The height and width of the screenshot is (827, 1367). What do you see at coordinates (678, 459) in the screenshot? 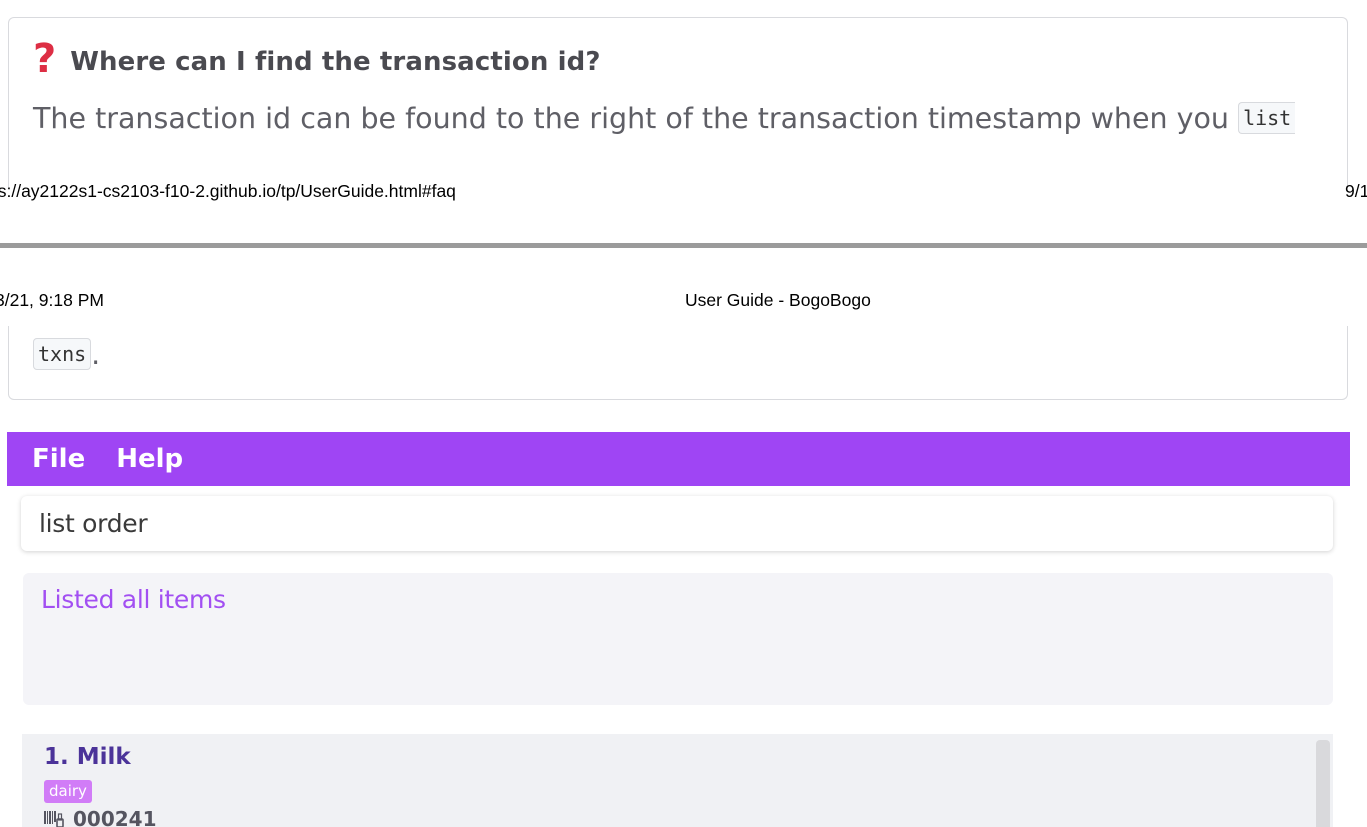
I see `menu-bar: File Help` at bounding box center [678, 459].